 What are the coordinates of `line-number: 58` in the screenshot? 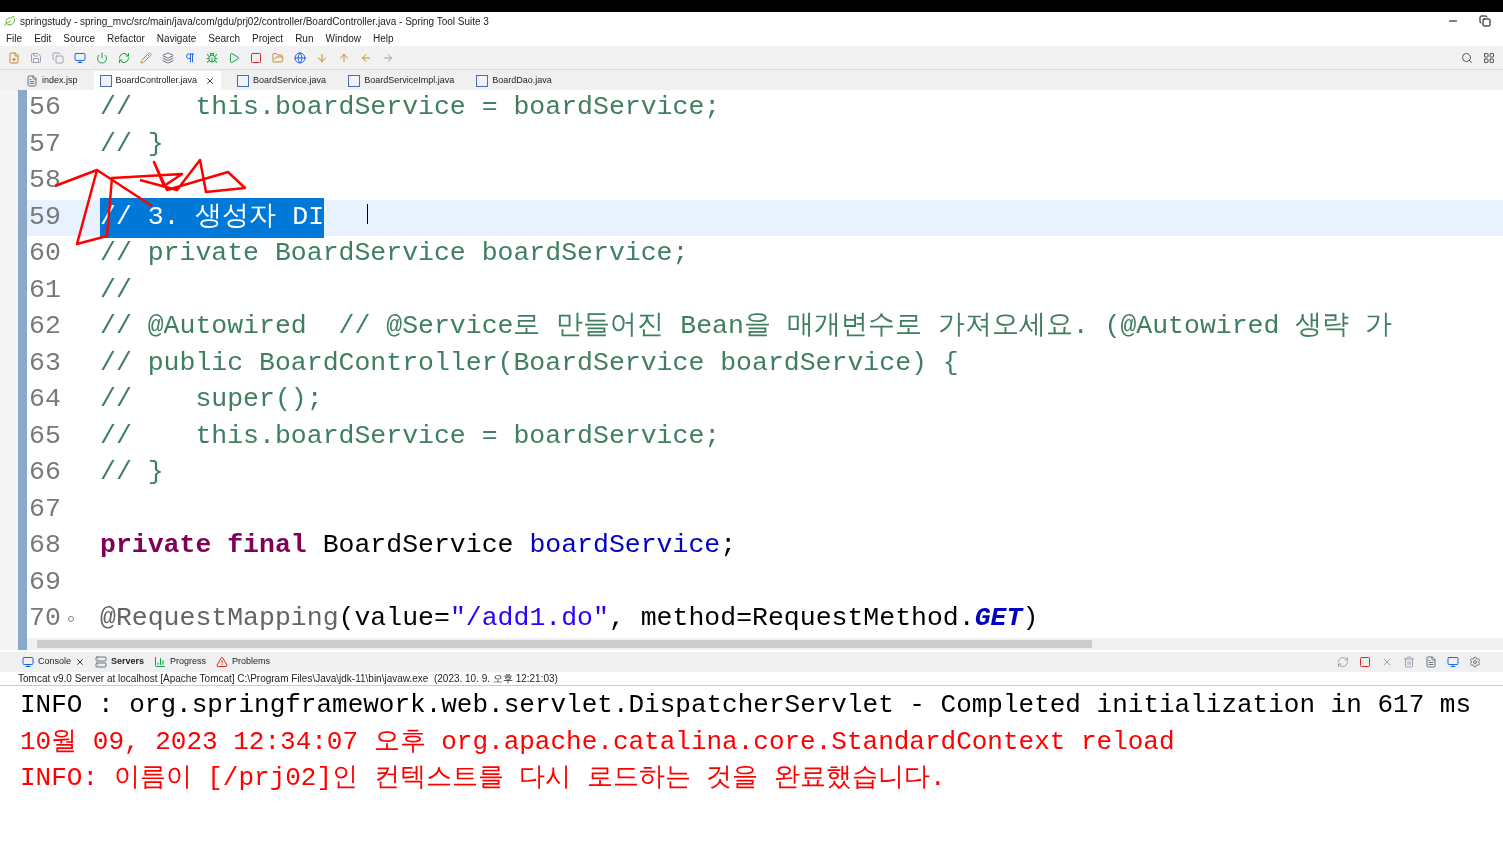 It's located at (45, 181).